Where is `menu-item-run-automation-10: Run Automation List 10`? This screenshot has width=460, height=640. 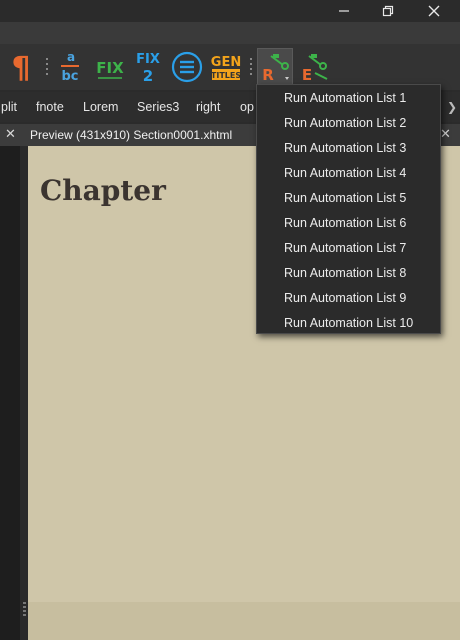 menu-item-run-automation-10: Run Automation List 10 is located at coordinates (348, 323).